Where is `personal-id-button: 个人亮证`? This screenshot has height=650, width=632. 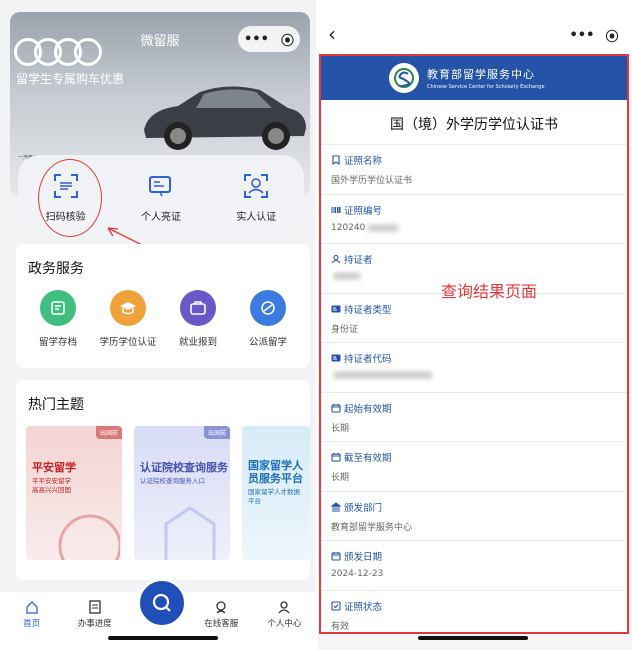 personal-id-button: 个人亮证 is located at coordinates (161, 197).